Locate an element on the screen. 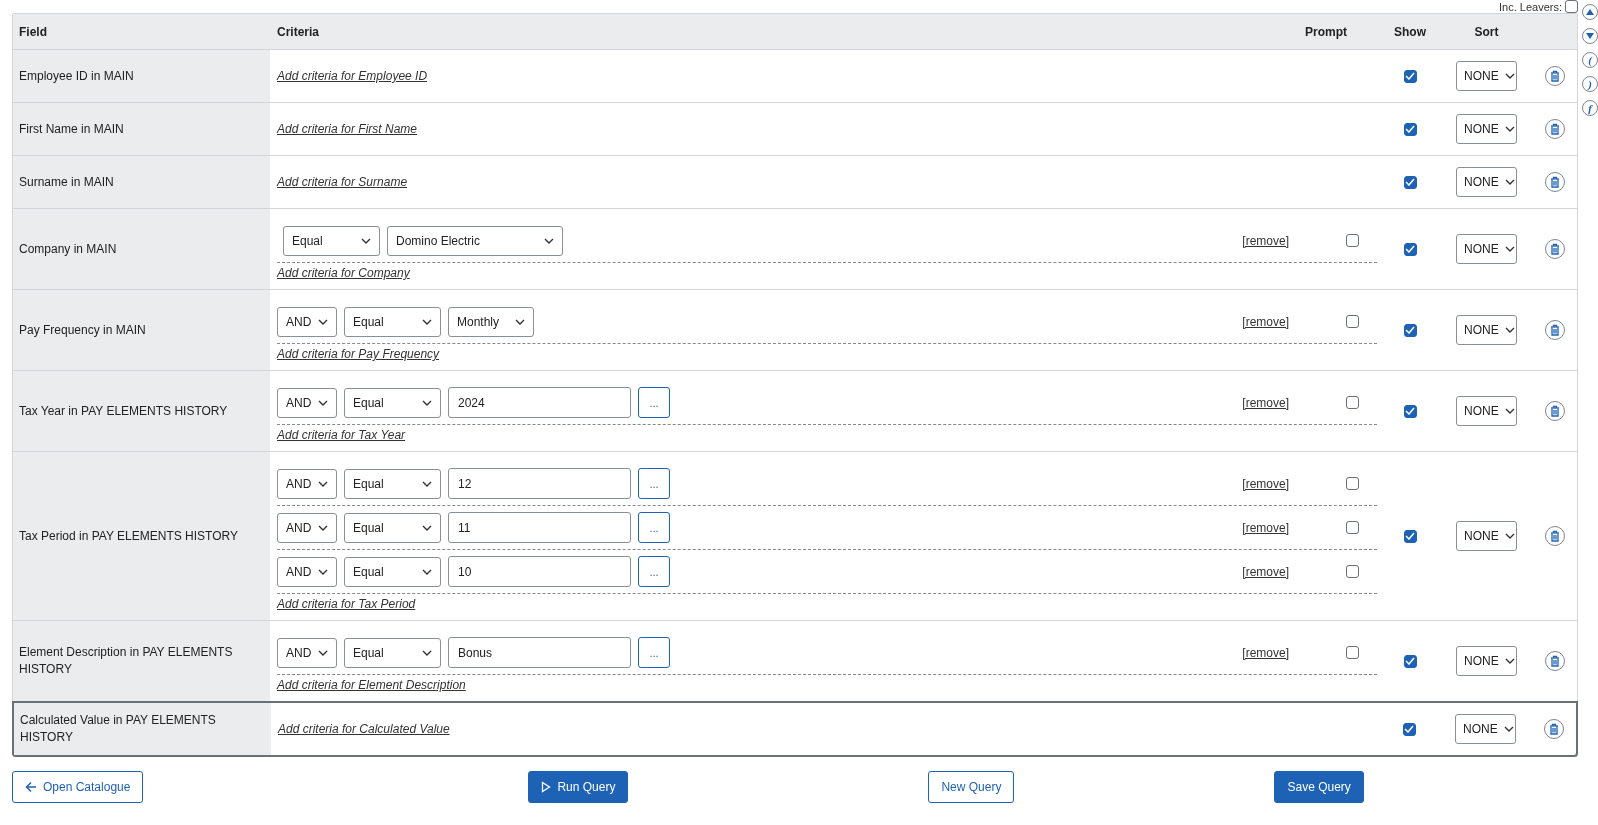 Image resolution: width=1598 pixels, height=825 pixels. value-field: 2024 is located at coordinates (539, 402).